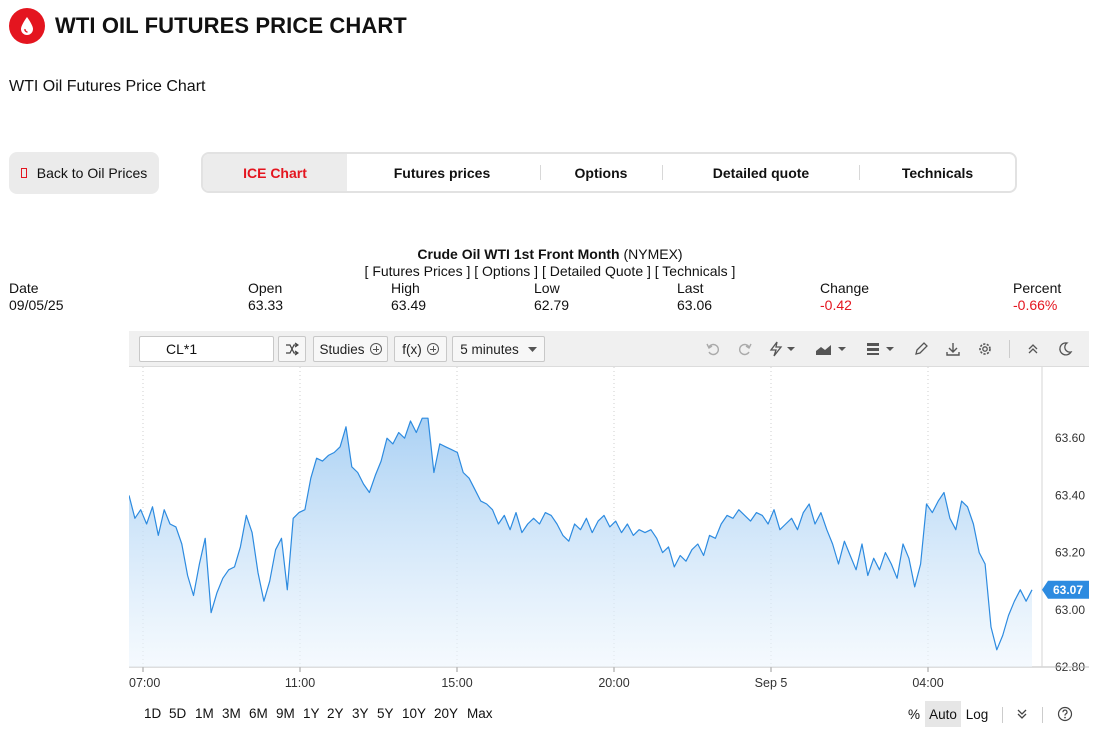 This screenshot has height=733, width=1100. I want to click on tab-technicals: Technicals, so click(937, 172).